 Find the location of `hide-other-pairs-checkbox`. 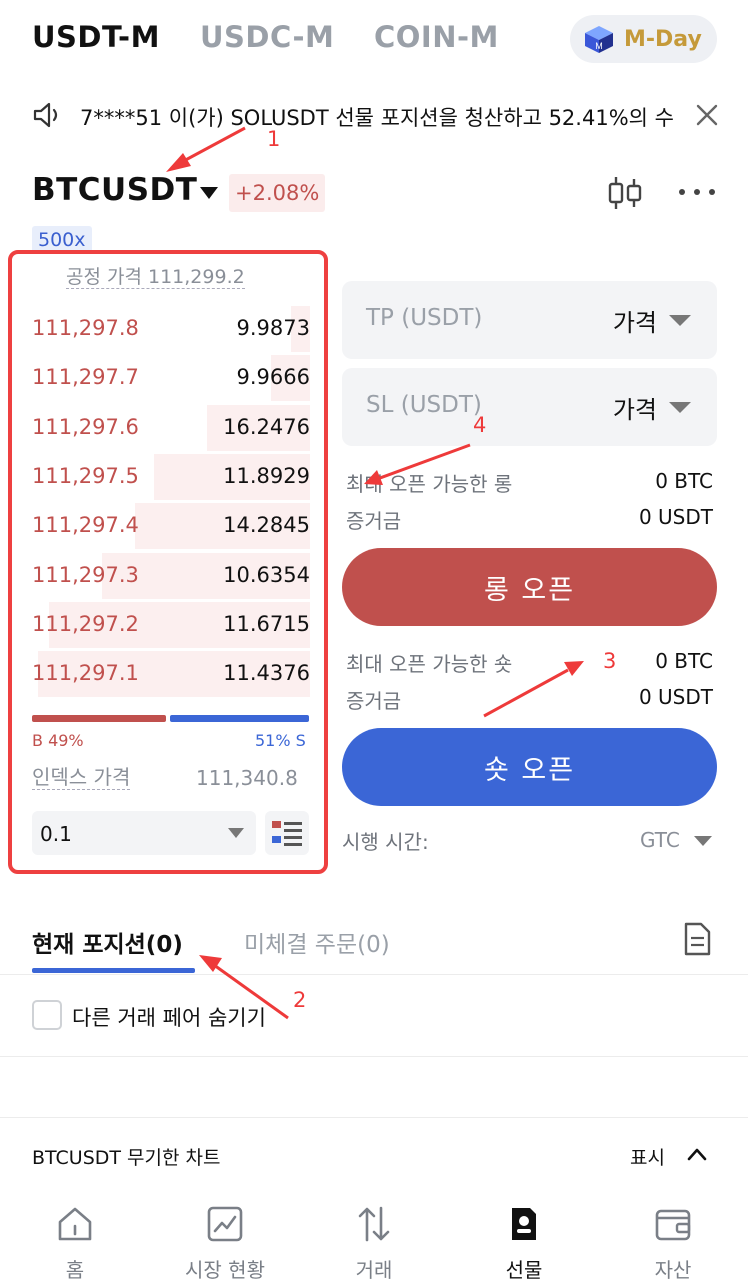

hide-other-pairs-checkbox is located at coordinates (47, 1015).